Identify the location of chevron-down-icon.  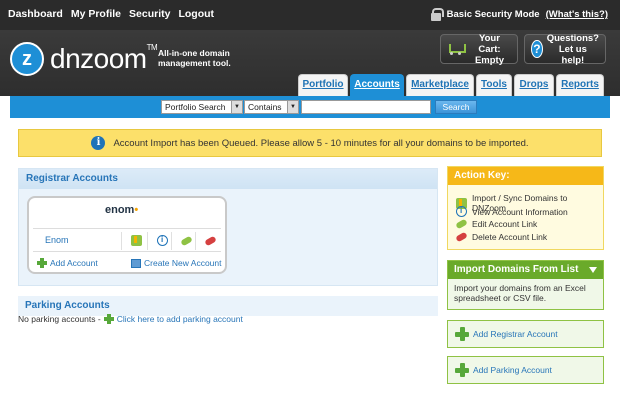
(593, 270).